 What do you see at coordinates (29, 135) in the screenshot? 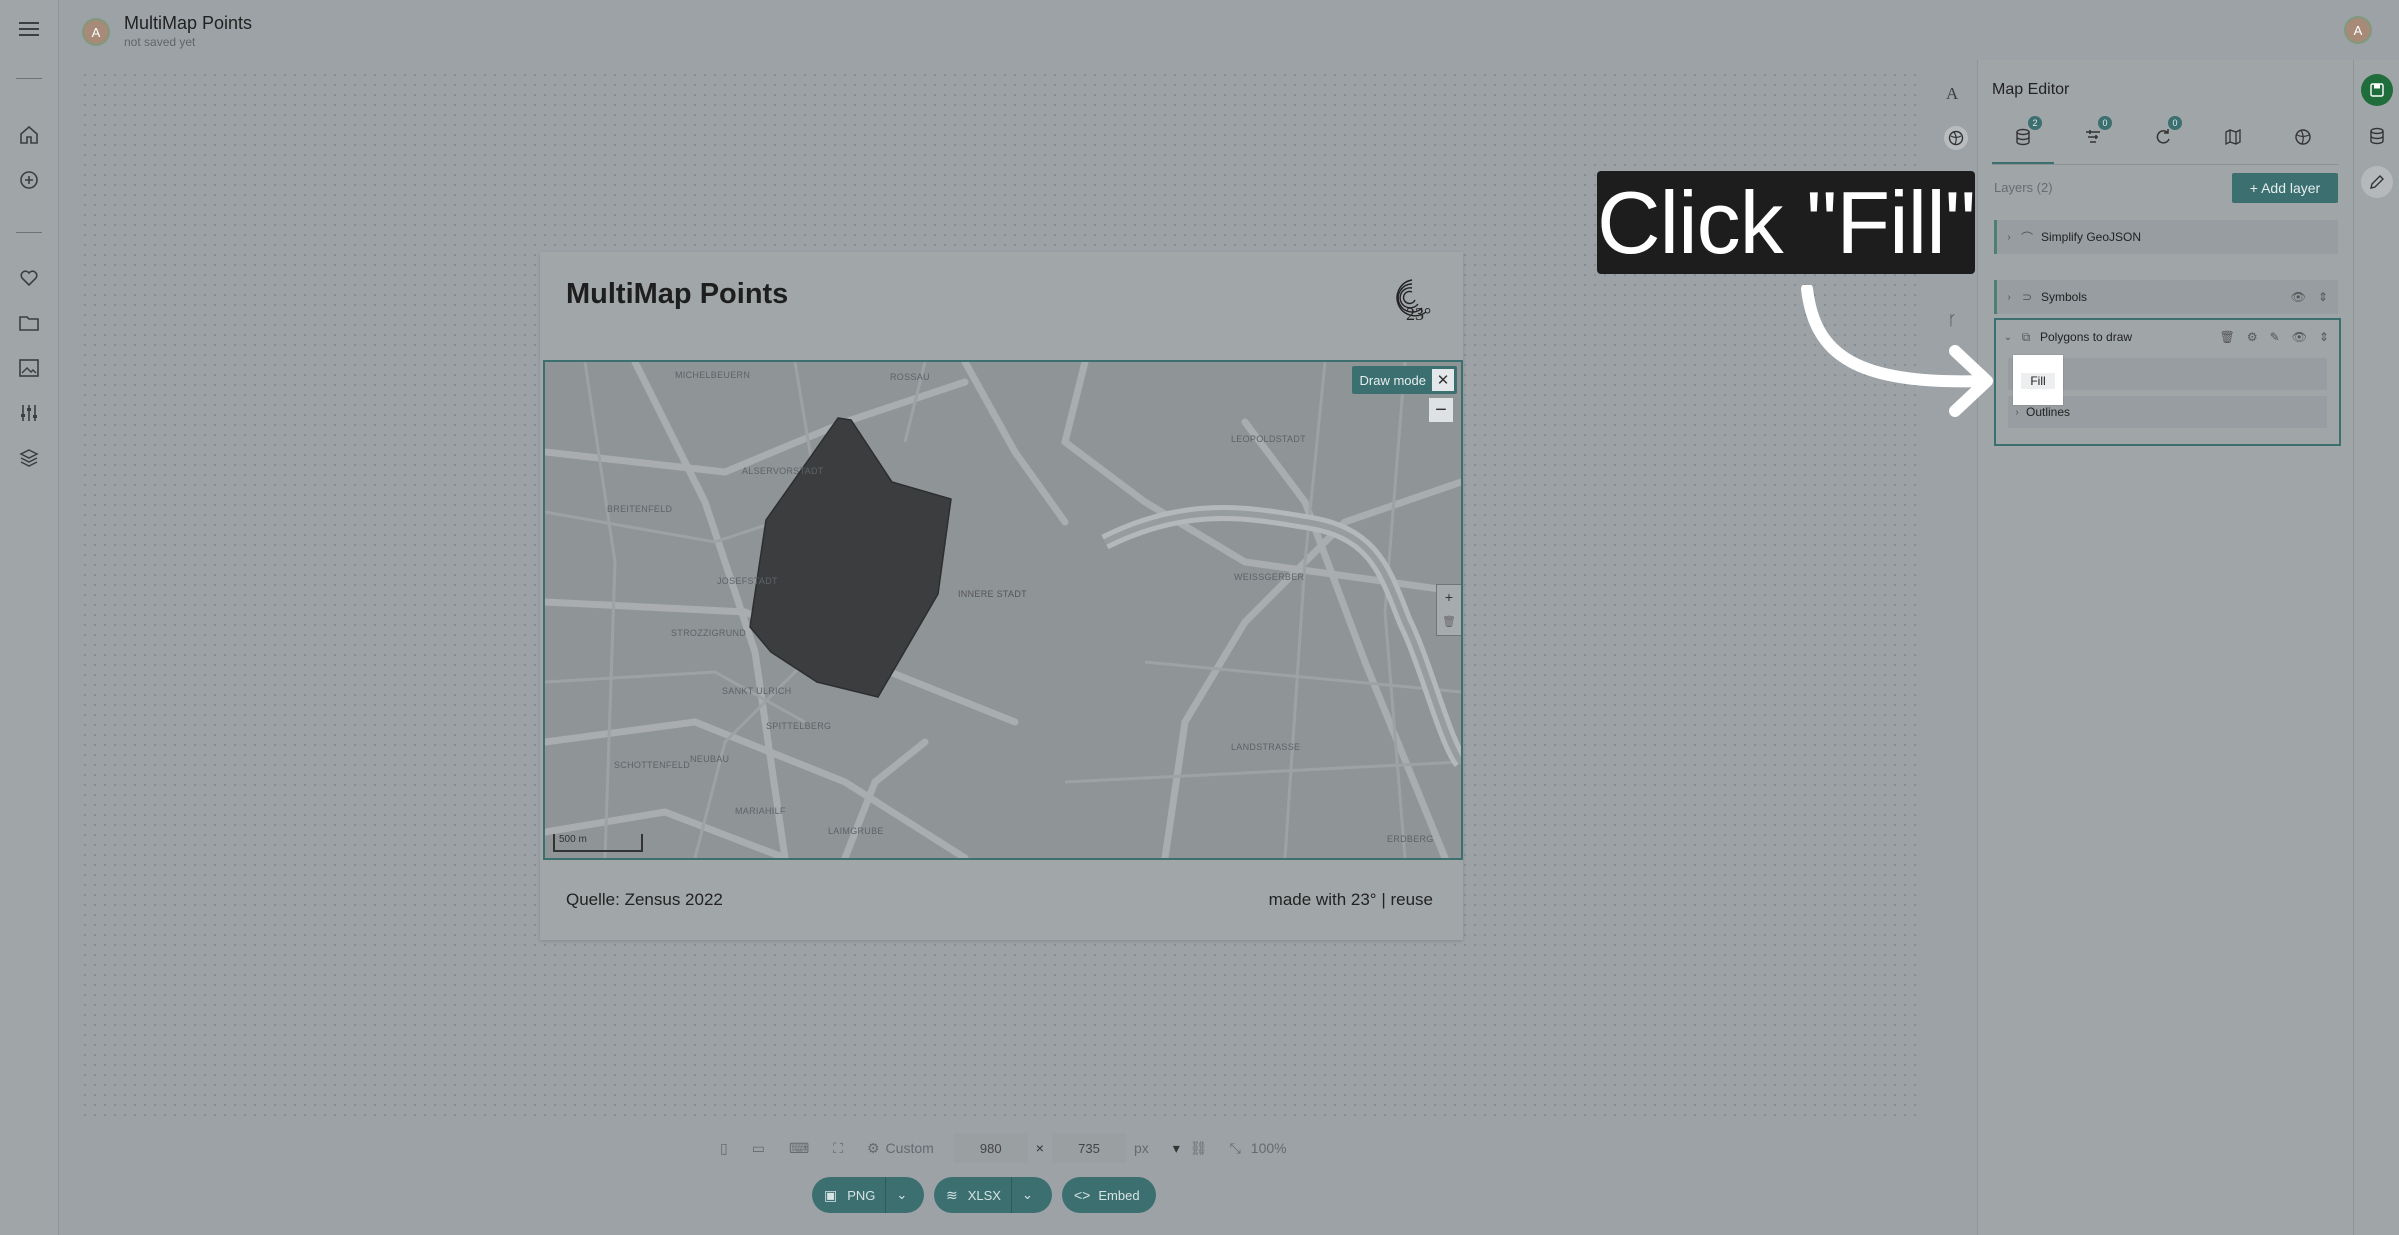
I see `home-icon` at bounding box center [29, 135].